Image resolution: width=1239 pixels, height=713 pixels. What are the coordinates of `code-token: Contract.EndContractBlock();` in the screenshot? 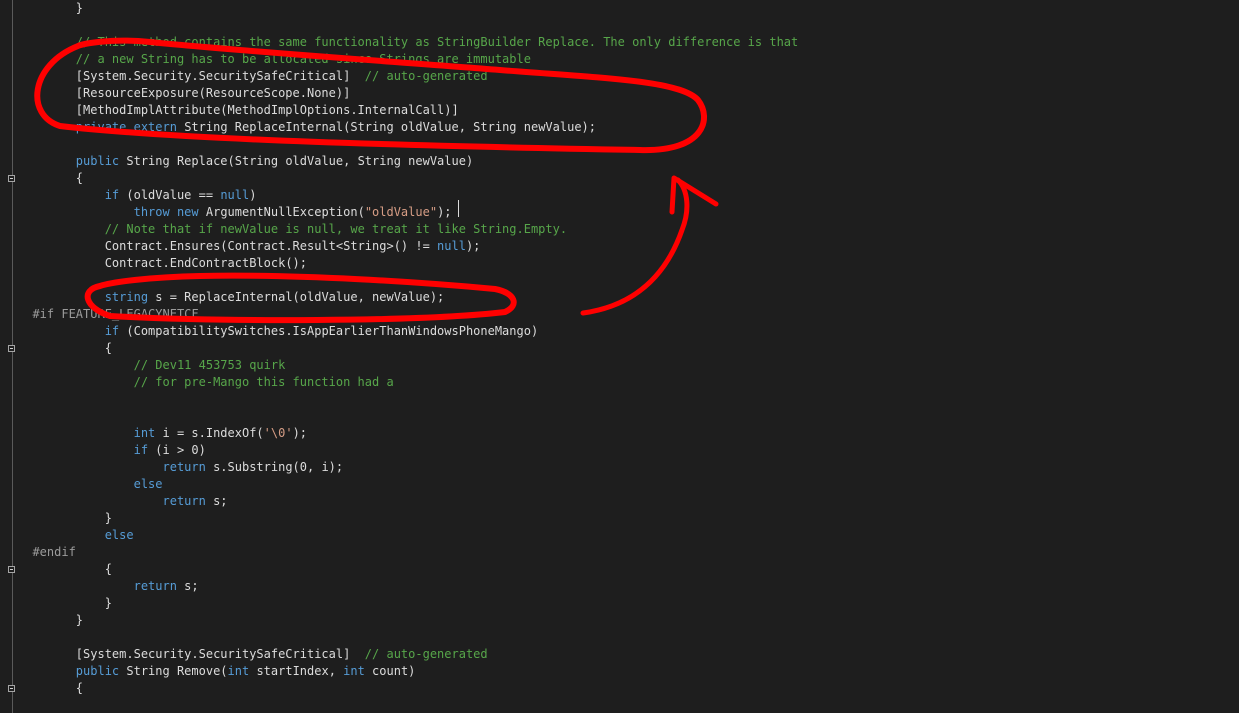 It's located at (205, 263).